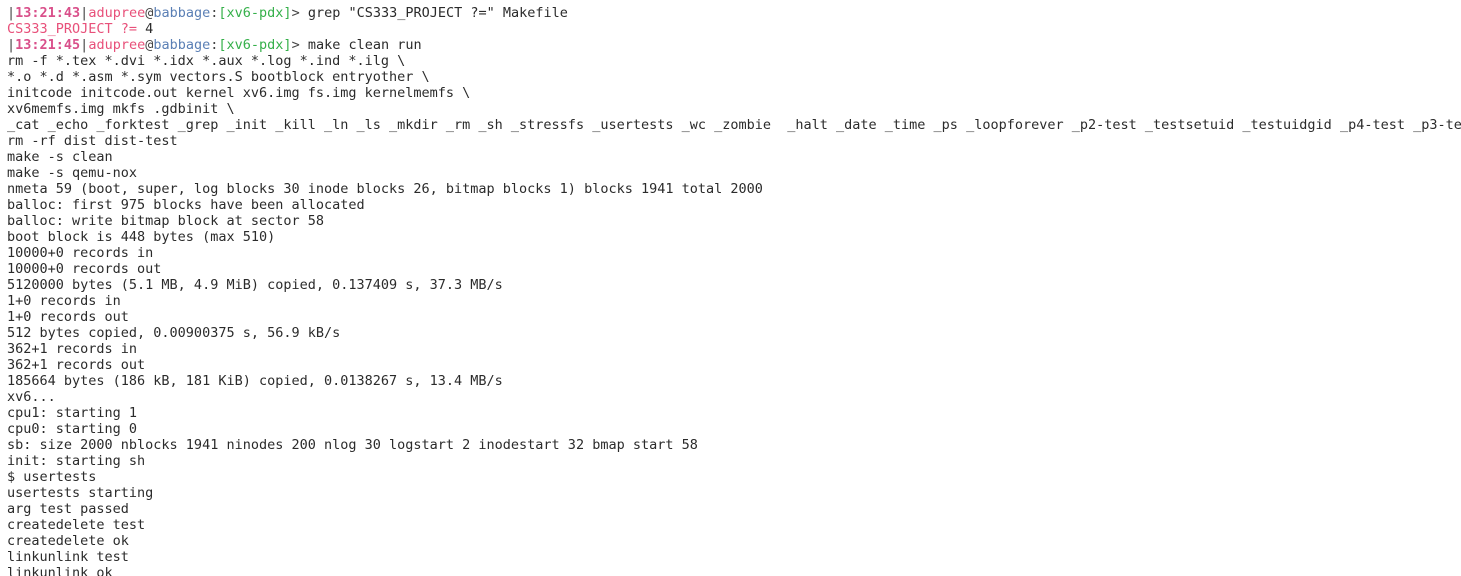  What do you see at coordinates (76, 525) in the screenshot?
I see `output-line: createdelete test` at bounding box center [76, 525].